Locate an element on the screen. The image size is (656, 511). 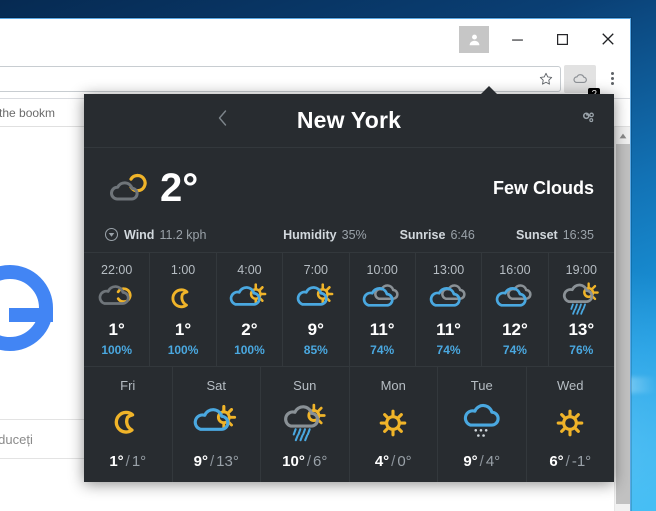
settings-button is located at coordinates (589, 120).